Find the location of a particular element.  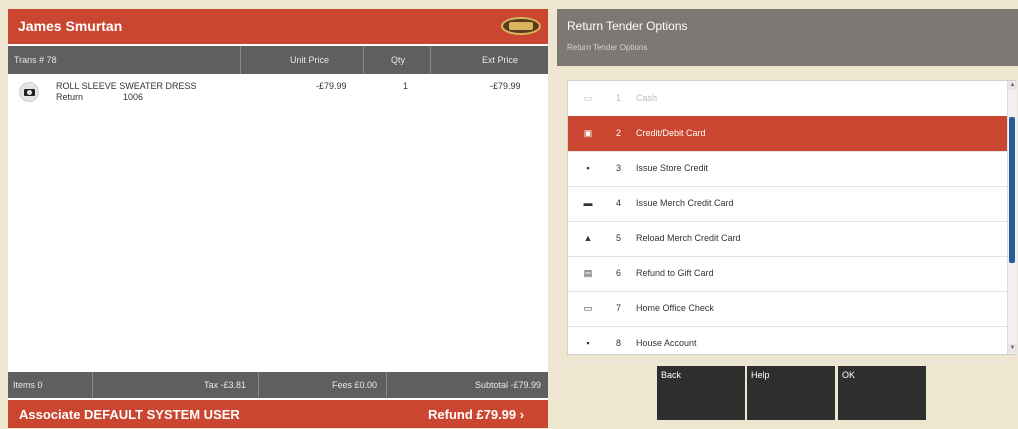

tender-option-house-account: ▪ 8 House Account is located at coordinates (788, 344).